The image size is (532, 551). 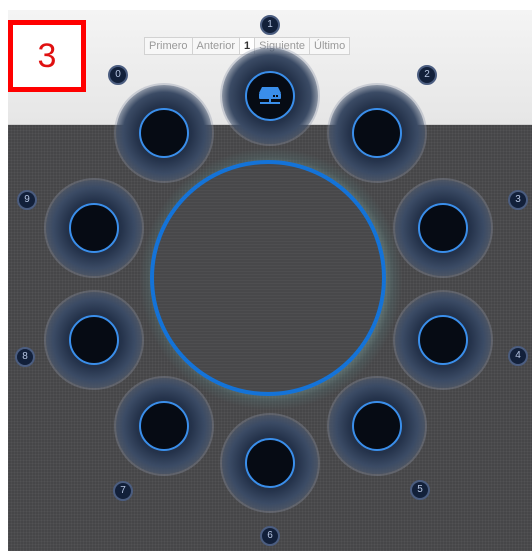 I want to click on slot-0-node, so click(x=164, y=133).